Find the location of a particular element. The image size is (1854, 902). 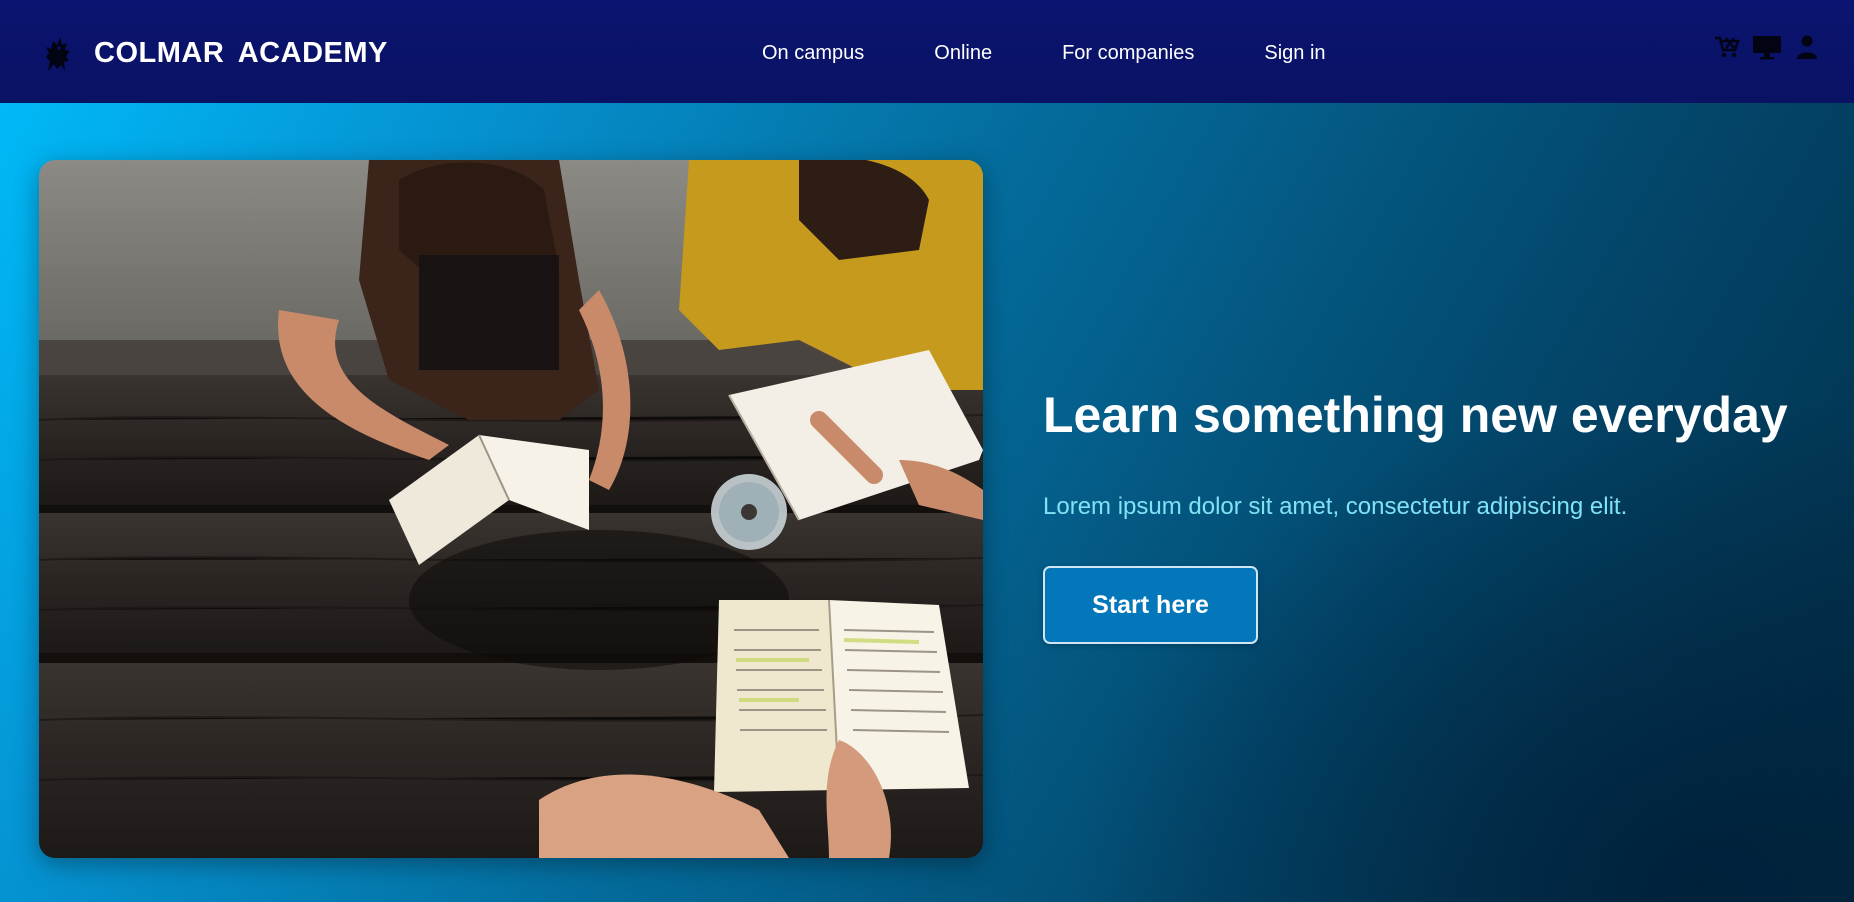

griffin-logo-icon is located at coordinates (58, 53).